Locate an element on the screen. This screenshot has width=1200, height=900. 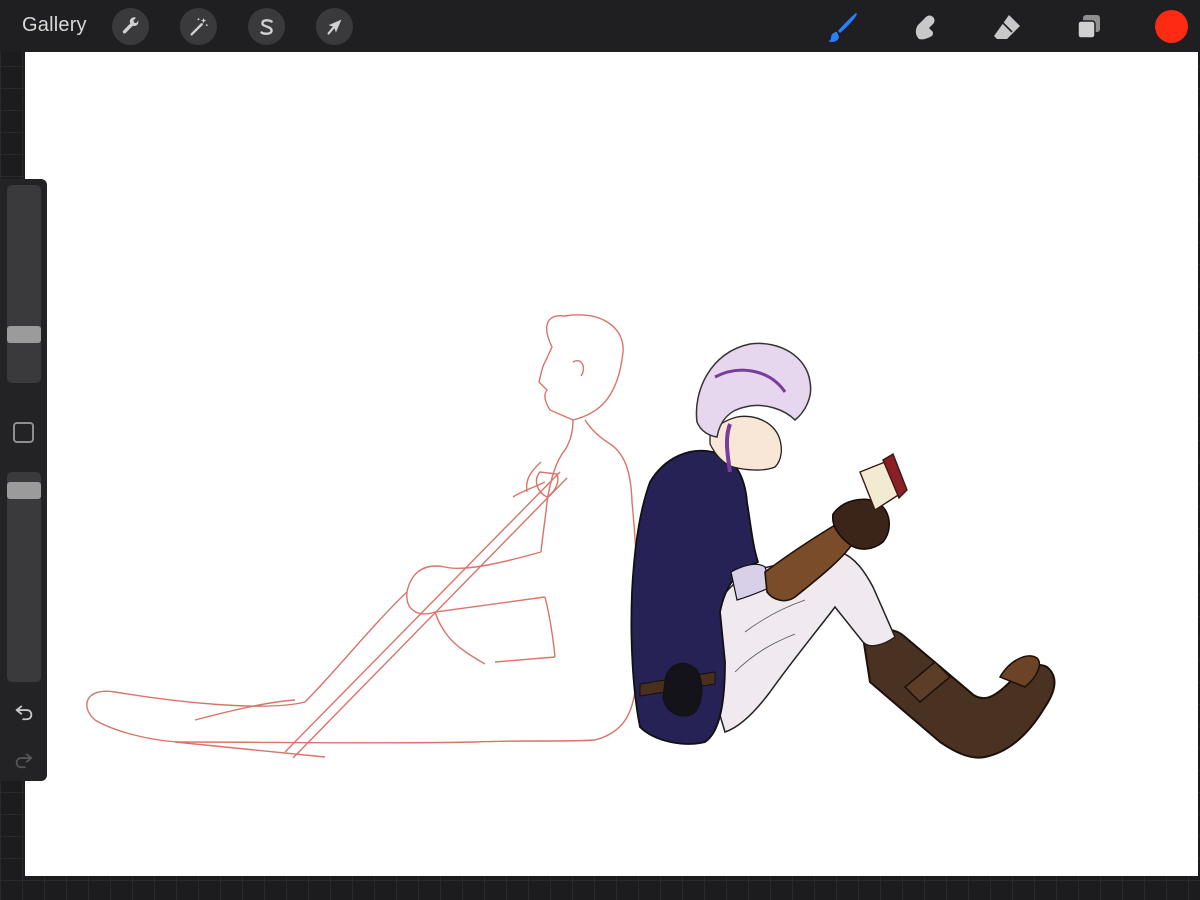
actions-button is located at coordinates (130, 26).